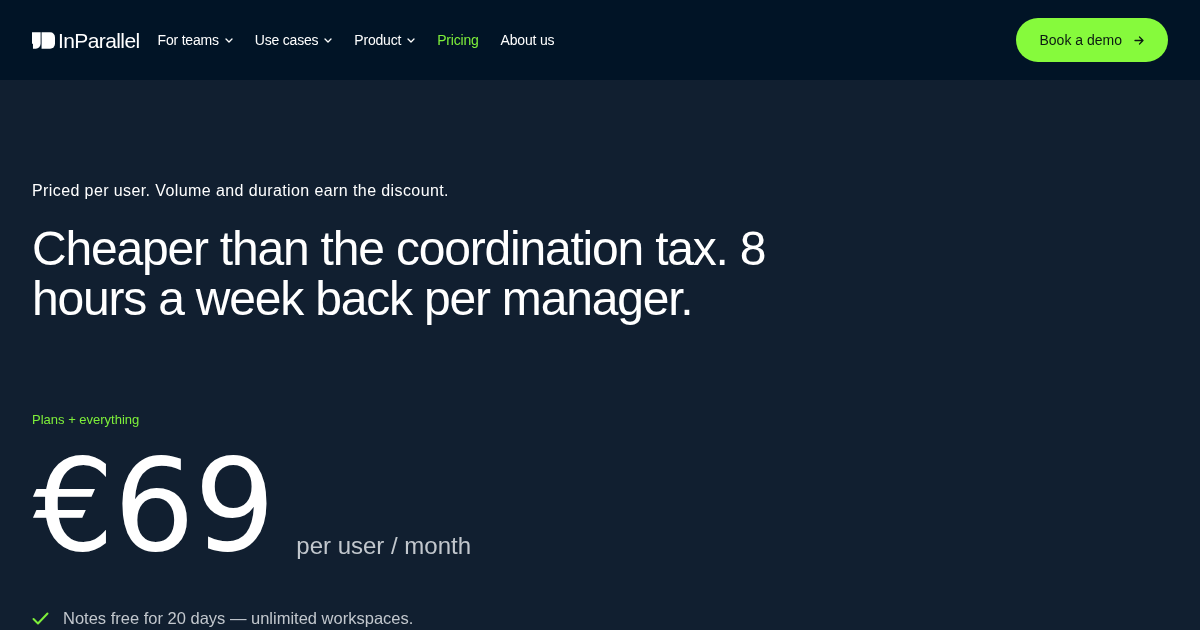  What do you see at coordinates (43, 40) in the screenshot?
I see `logo-mark-icon` at bounding box center [43, 40].